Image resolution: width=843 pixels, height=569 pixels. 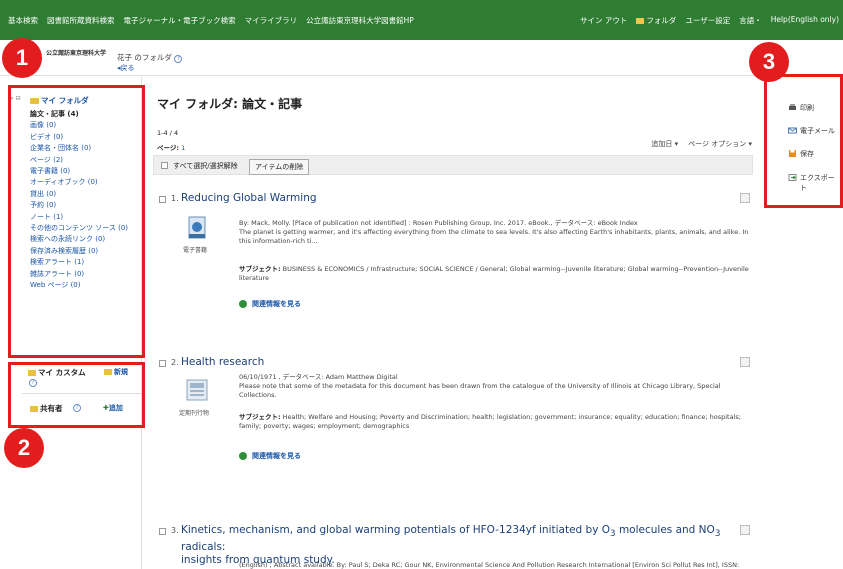 What do you see at coordinates (656, 20) in the screenshot?
I see `folder-link: フォルダ` at bounding box center [656, 20].